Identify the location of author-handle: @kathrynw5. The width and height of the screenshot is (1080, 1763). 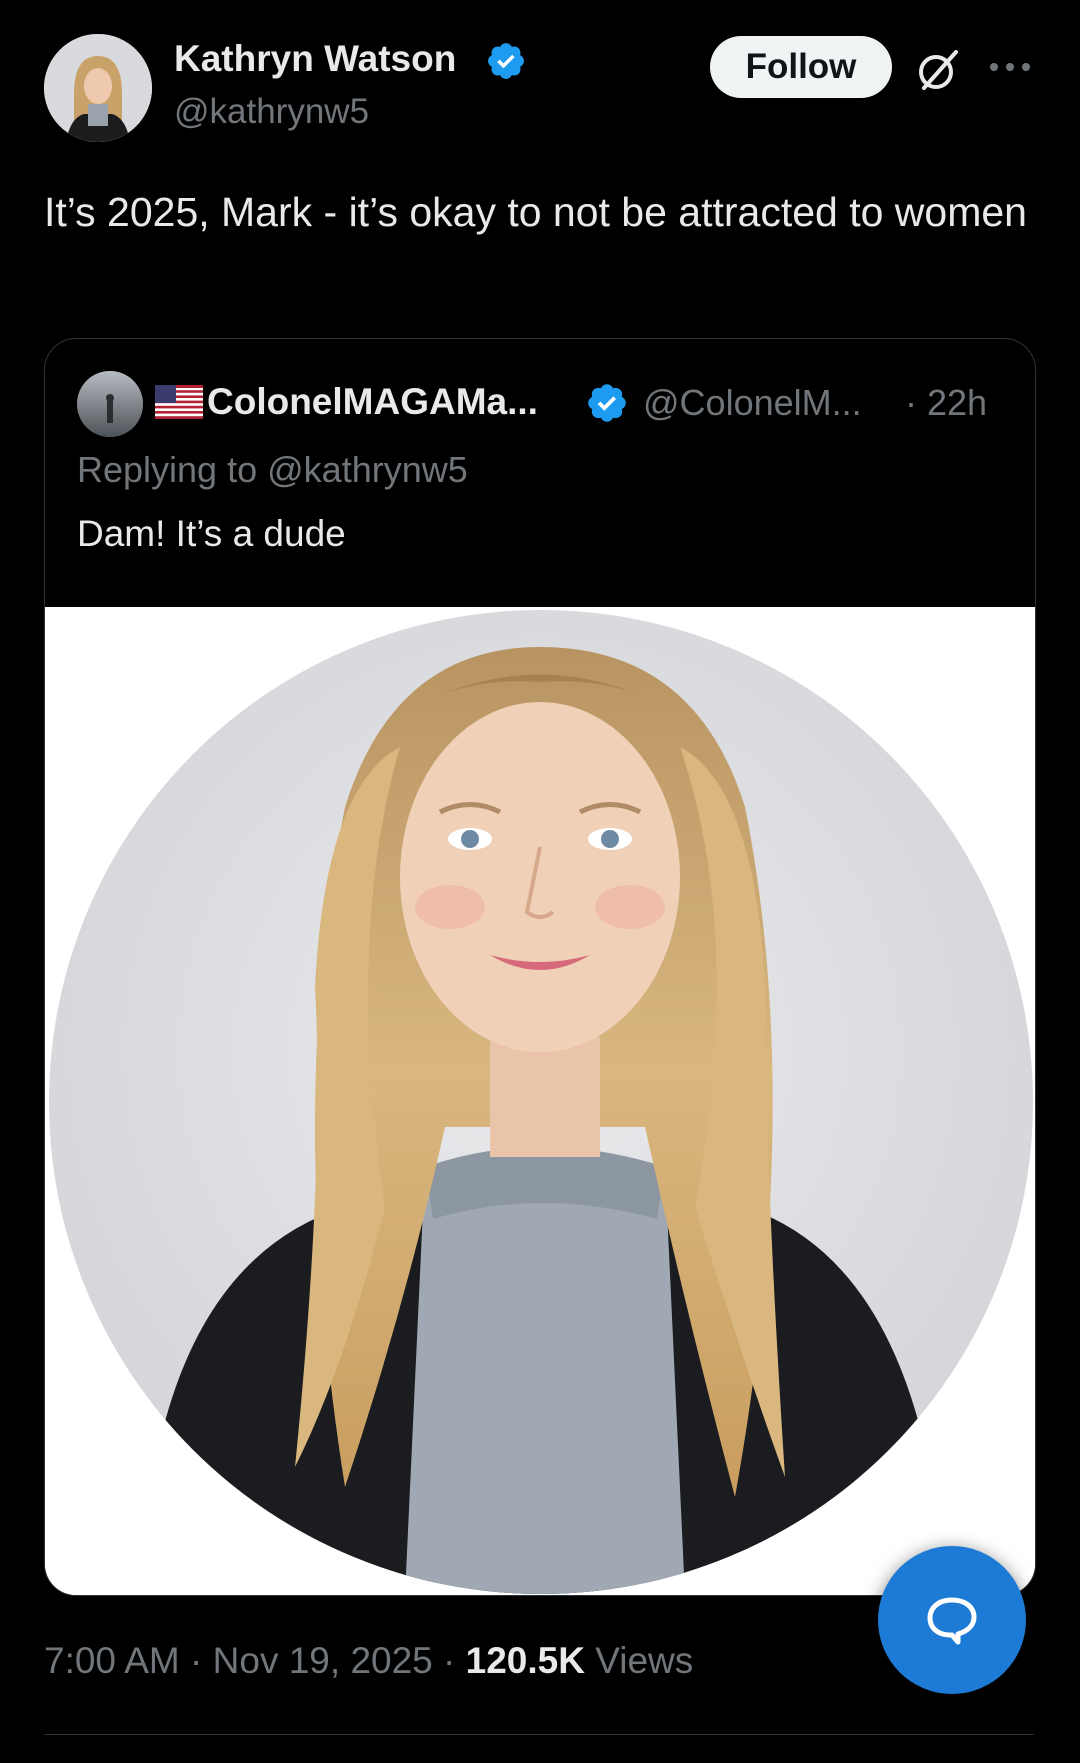
(271, 112).